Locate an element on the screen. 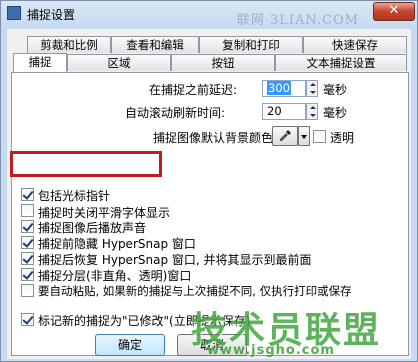  delay-label: 在捕捉之前延迟: is located at coordinates (193, 90).